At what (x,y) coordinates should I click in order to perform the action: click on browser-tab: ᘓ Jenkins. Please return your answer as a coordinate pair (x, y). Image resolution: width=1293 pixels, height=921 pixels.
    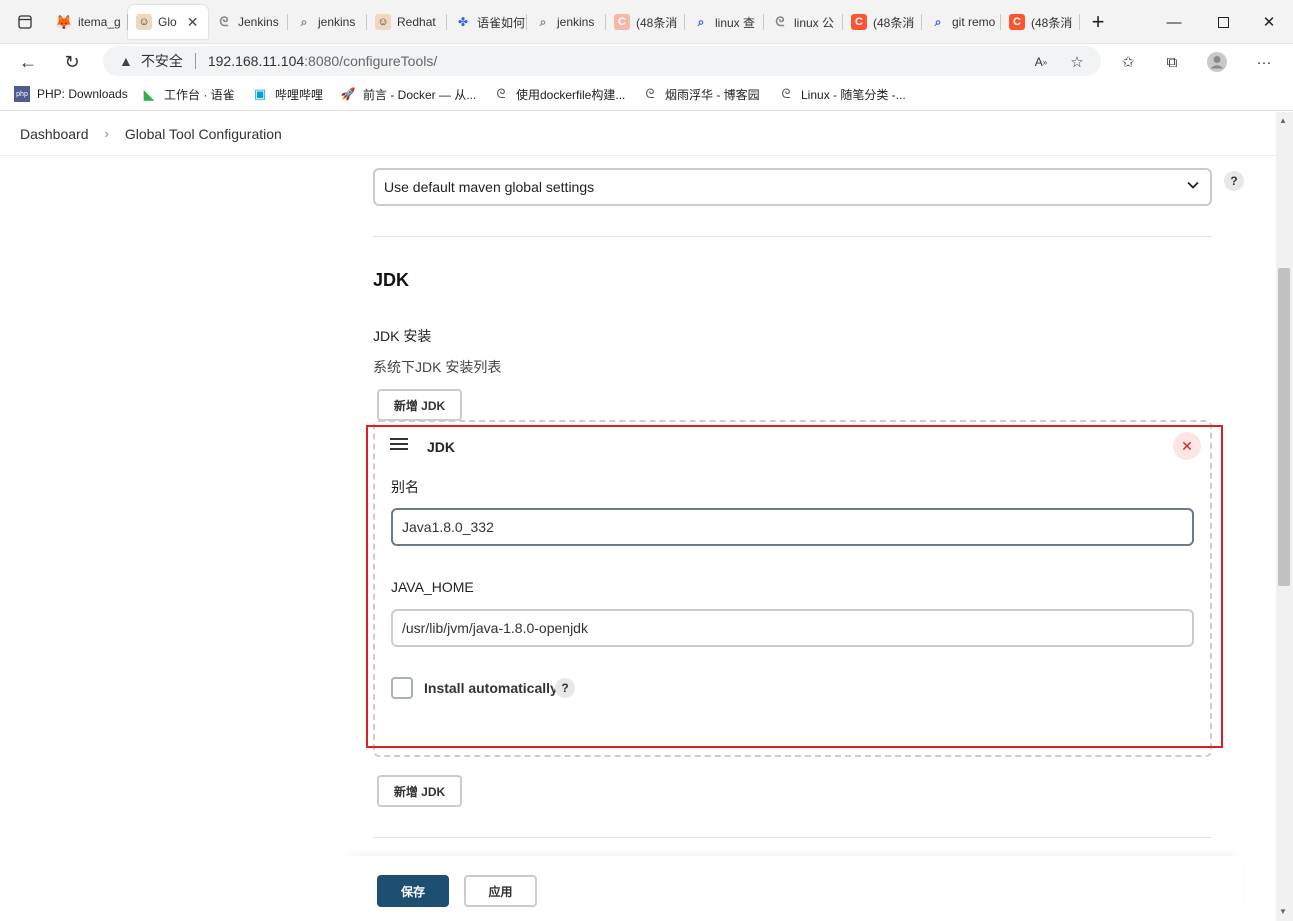
    Looking at the image, I should click on (248, 22).